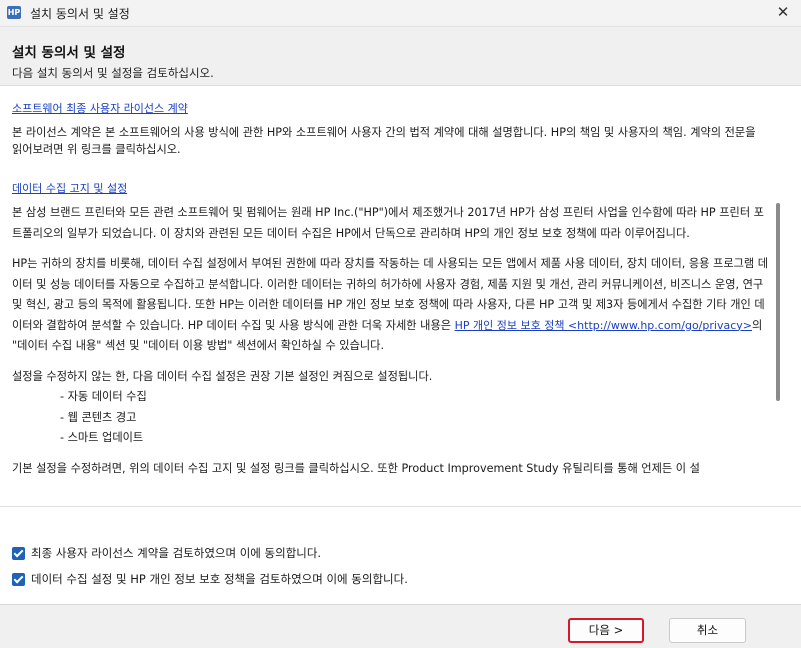 This screenshot has width=801, height=648. Describe the element at coordinates (69, 188) in the screenshot. I see `data-collection-link: 데이터 수집 고지 및 설정` at that location.